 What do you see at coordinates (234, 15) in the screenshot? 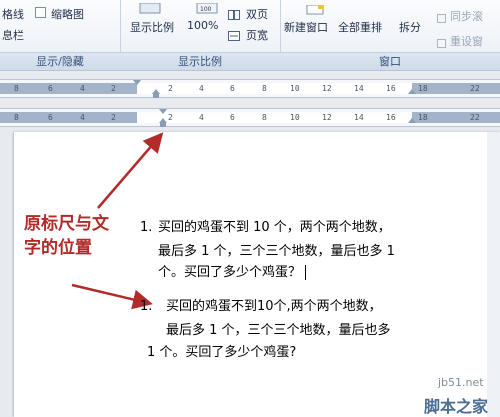
I see `two-pages-icon` at bounding box center [234, 15].